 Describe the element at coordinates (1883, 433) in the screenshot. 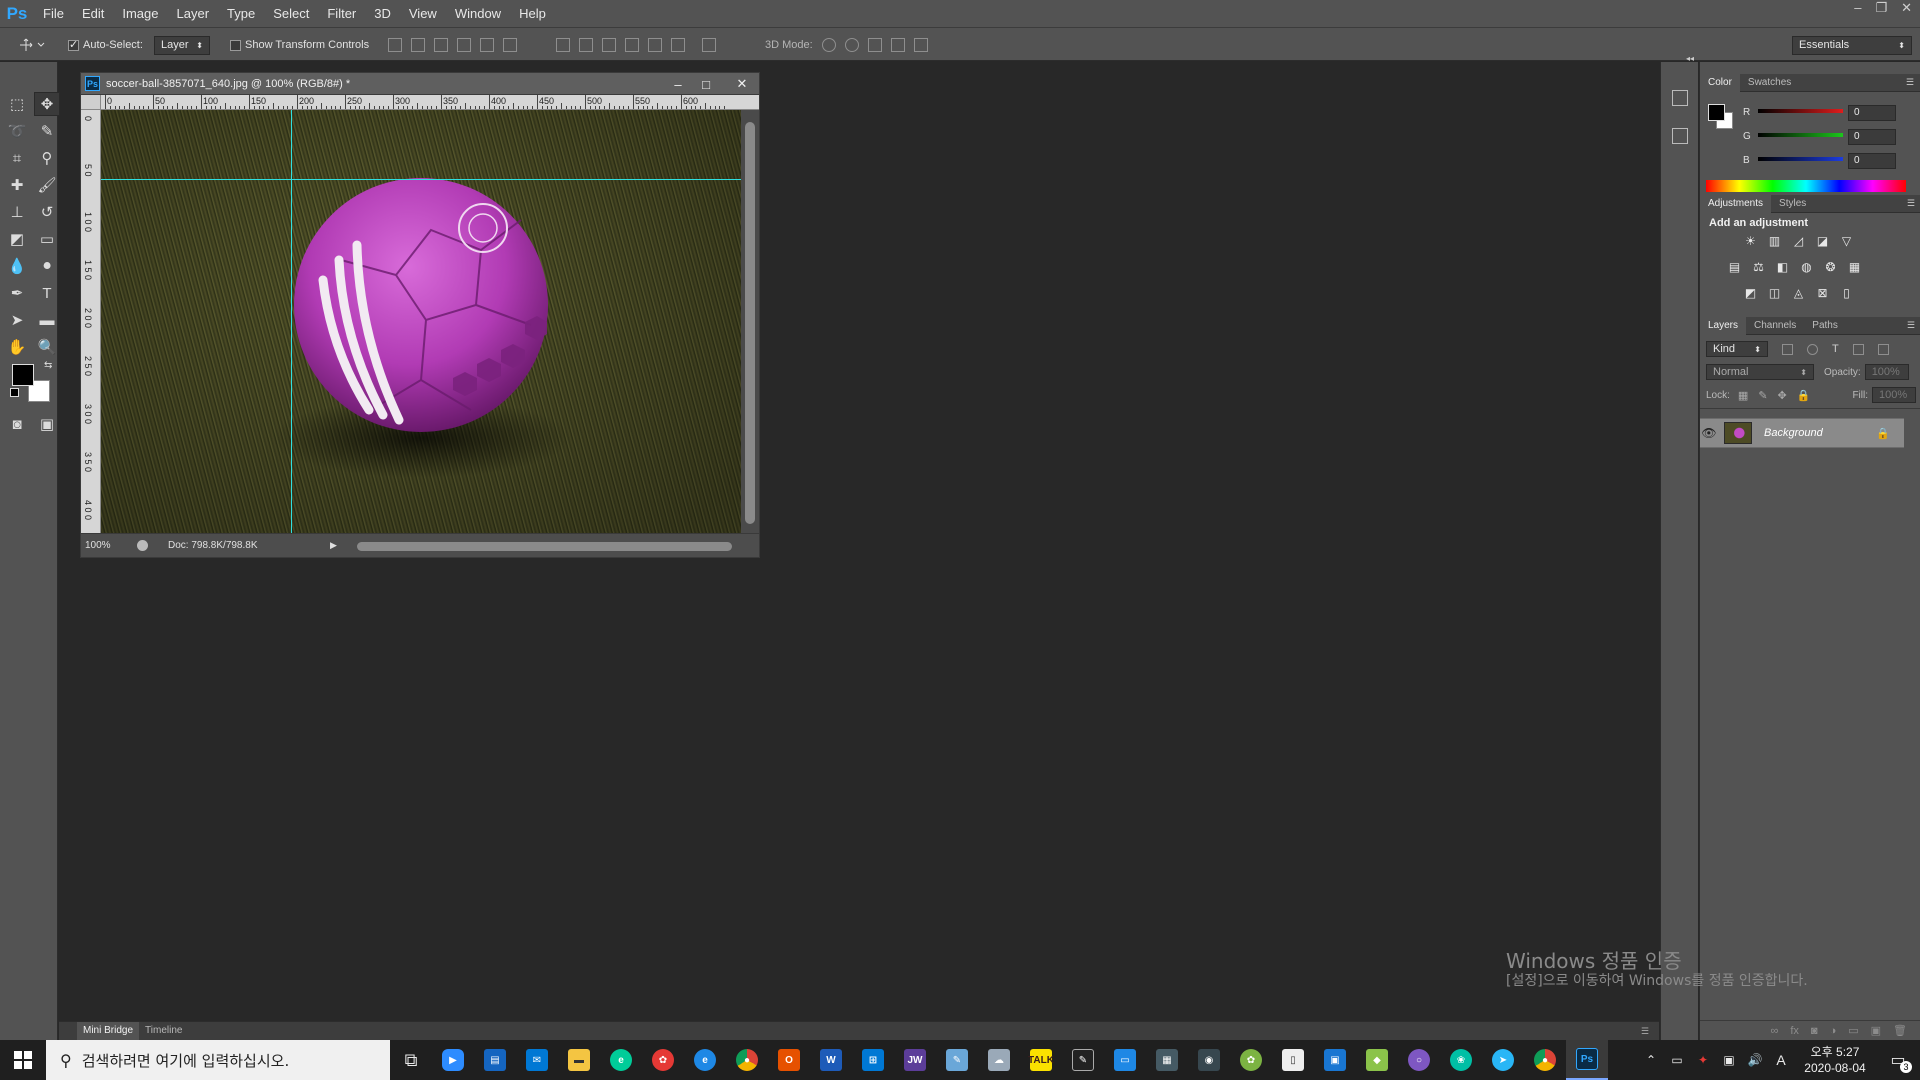

I see `layer-lock-icon: 🔒` at that location.